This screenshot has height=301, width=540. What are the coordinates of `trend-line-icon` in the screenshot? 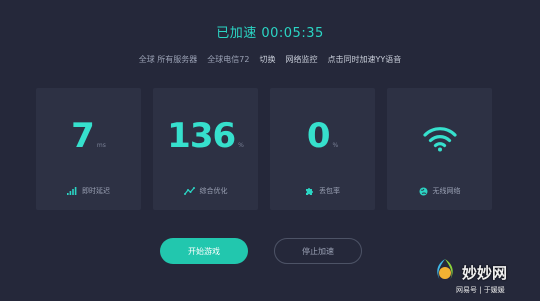 It's located at (189, 191).